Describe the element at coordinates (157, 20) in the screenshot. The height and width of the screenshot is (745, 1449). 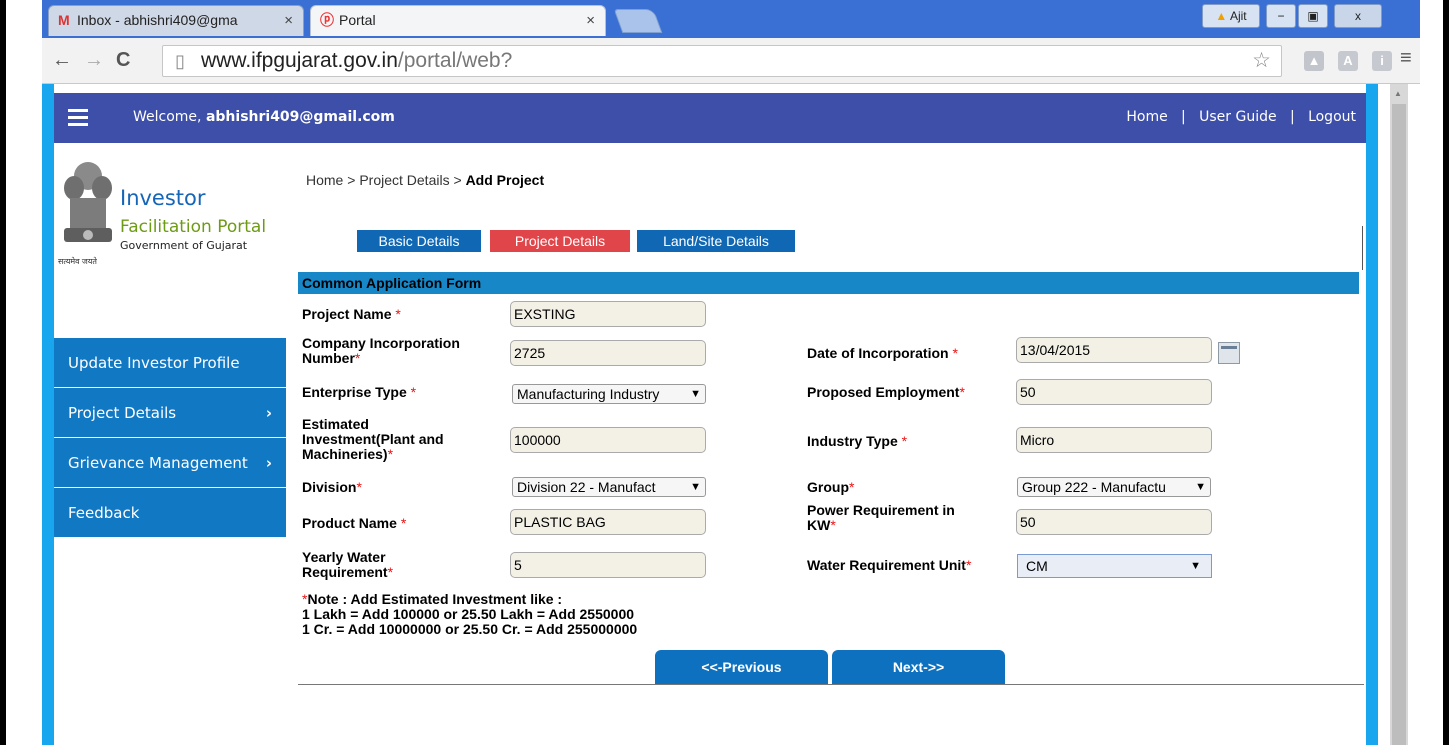
I see `tab-title: Inbox - abhishri409@gma` at that location.